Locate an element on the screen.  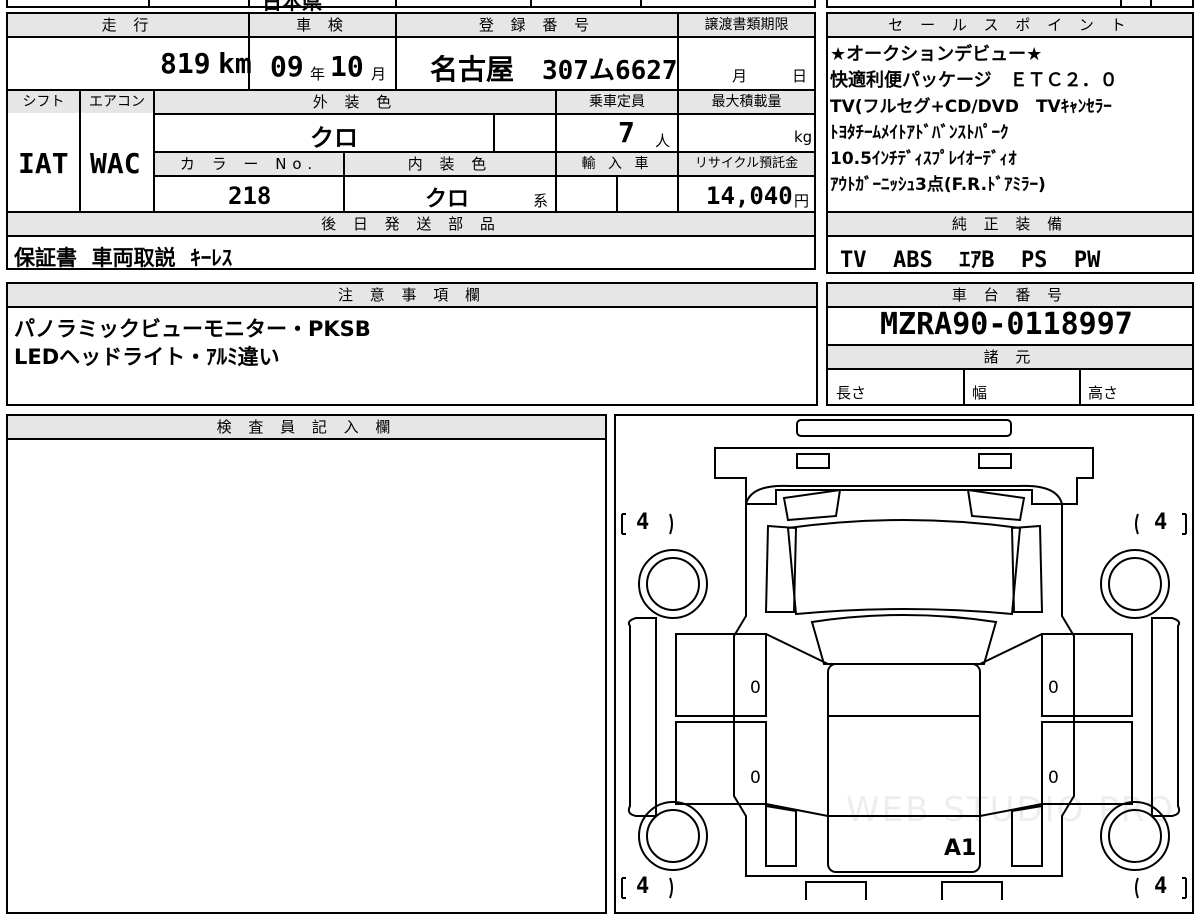
transfer-month-unit: 月 is located at coordinates (740, 76).